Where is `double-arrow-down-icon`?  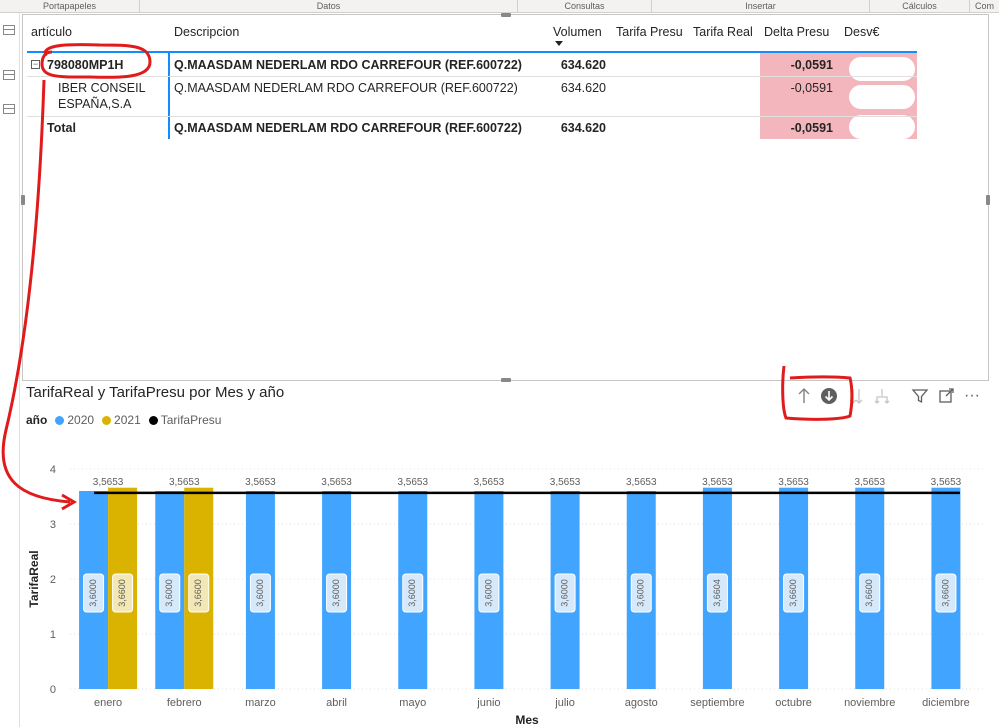
double-arrow-down-icon is located at coordinates (856, 396).